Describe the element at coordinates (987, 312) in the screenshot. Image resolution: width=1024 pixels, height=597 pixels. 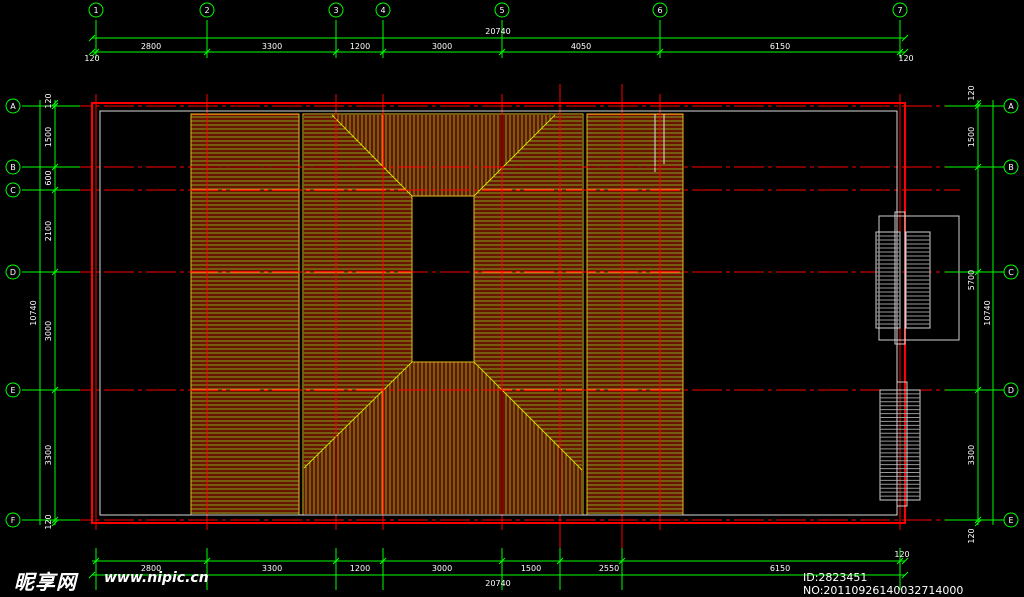
I see `dim-text-right-overall: 10740` at that location.